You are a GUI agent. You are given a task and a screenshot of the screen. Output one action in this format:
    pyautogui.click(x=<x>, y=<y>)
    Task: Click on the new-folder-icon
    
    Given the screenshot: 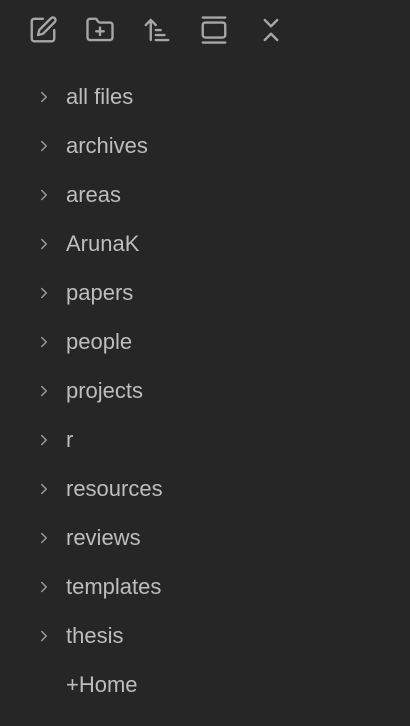 What is the action you would take?
    pyautogui.click(x=100, y=29)
    